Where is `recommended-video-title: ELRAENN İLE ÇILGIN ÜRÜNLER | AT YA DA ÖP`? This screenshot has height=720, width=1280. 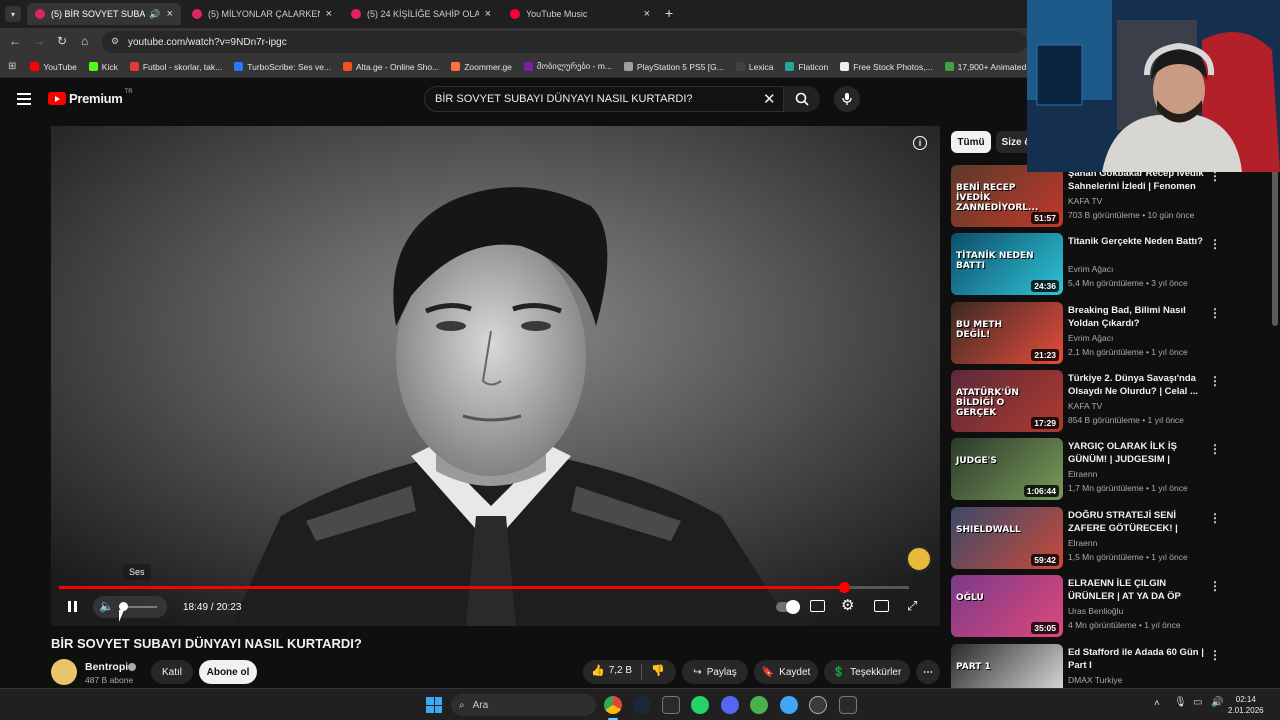
recommended-video-title: ELRAENN İLE ÇILGIN ÜRÜNLER | AT YA DA ÖP is located at coordinates (1137, 590).